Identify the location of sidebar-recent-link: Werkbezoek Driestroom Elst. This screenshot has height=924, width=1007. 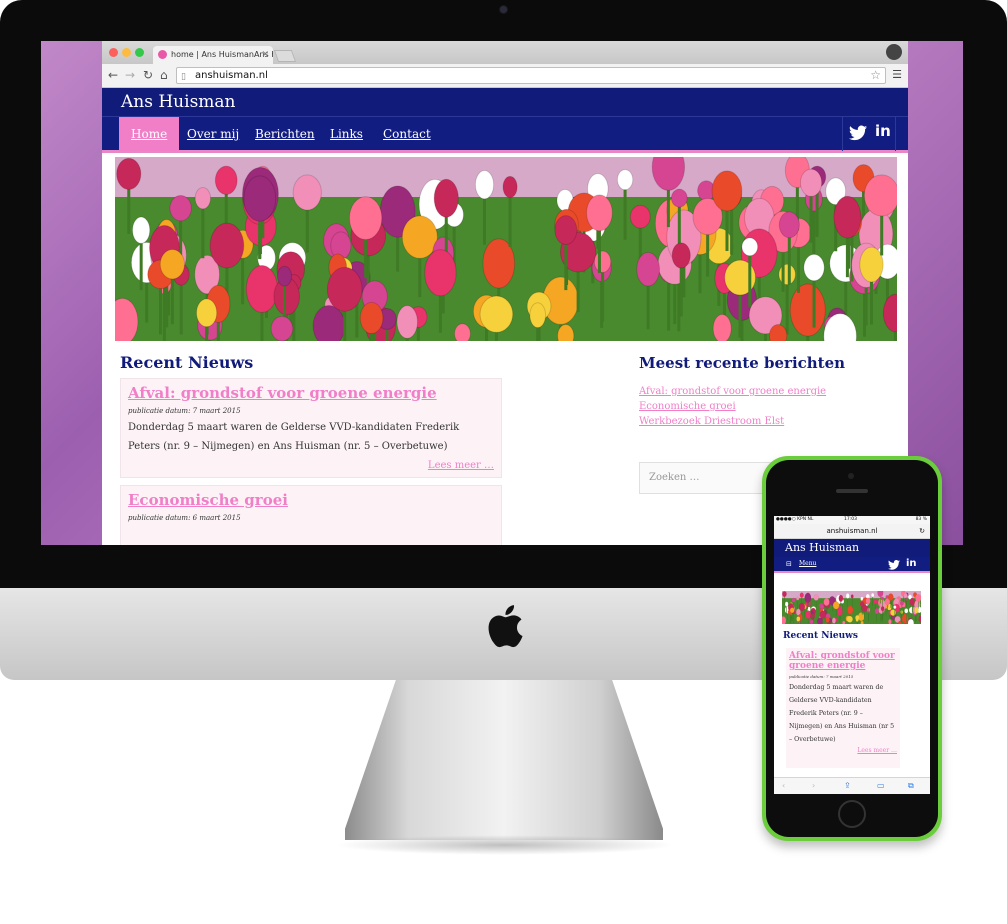
(769, 421).